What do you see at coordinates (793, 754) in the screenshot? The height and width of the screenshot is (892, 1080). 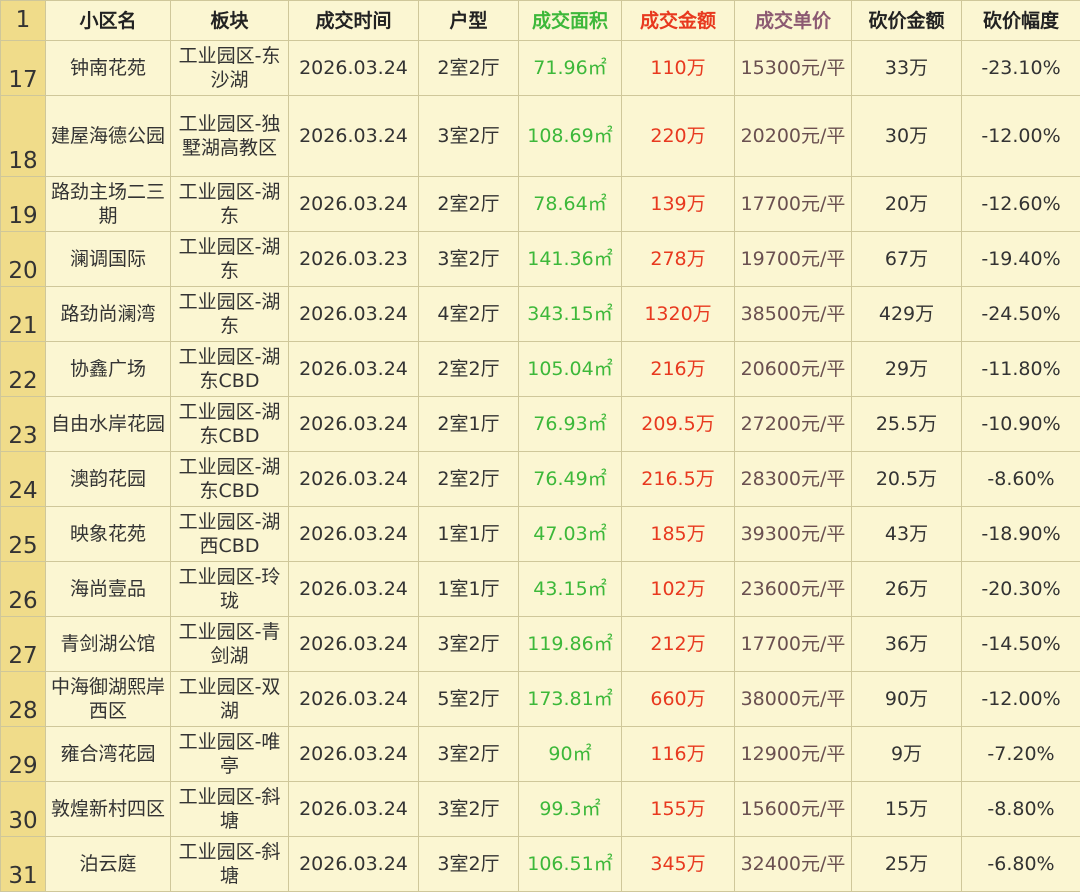 I see `cell-unit-price: 12900元/平` at bounding box center [793, 754].